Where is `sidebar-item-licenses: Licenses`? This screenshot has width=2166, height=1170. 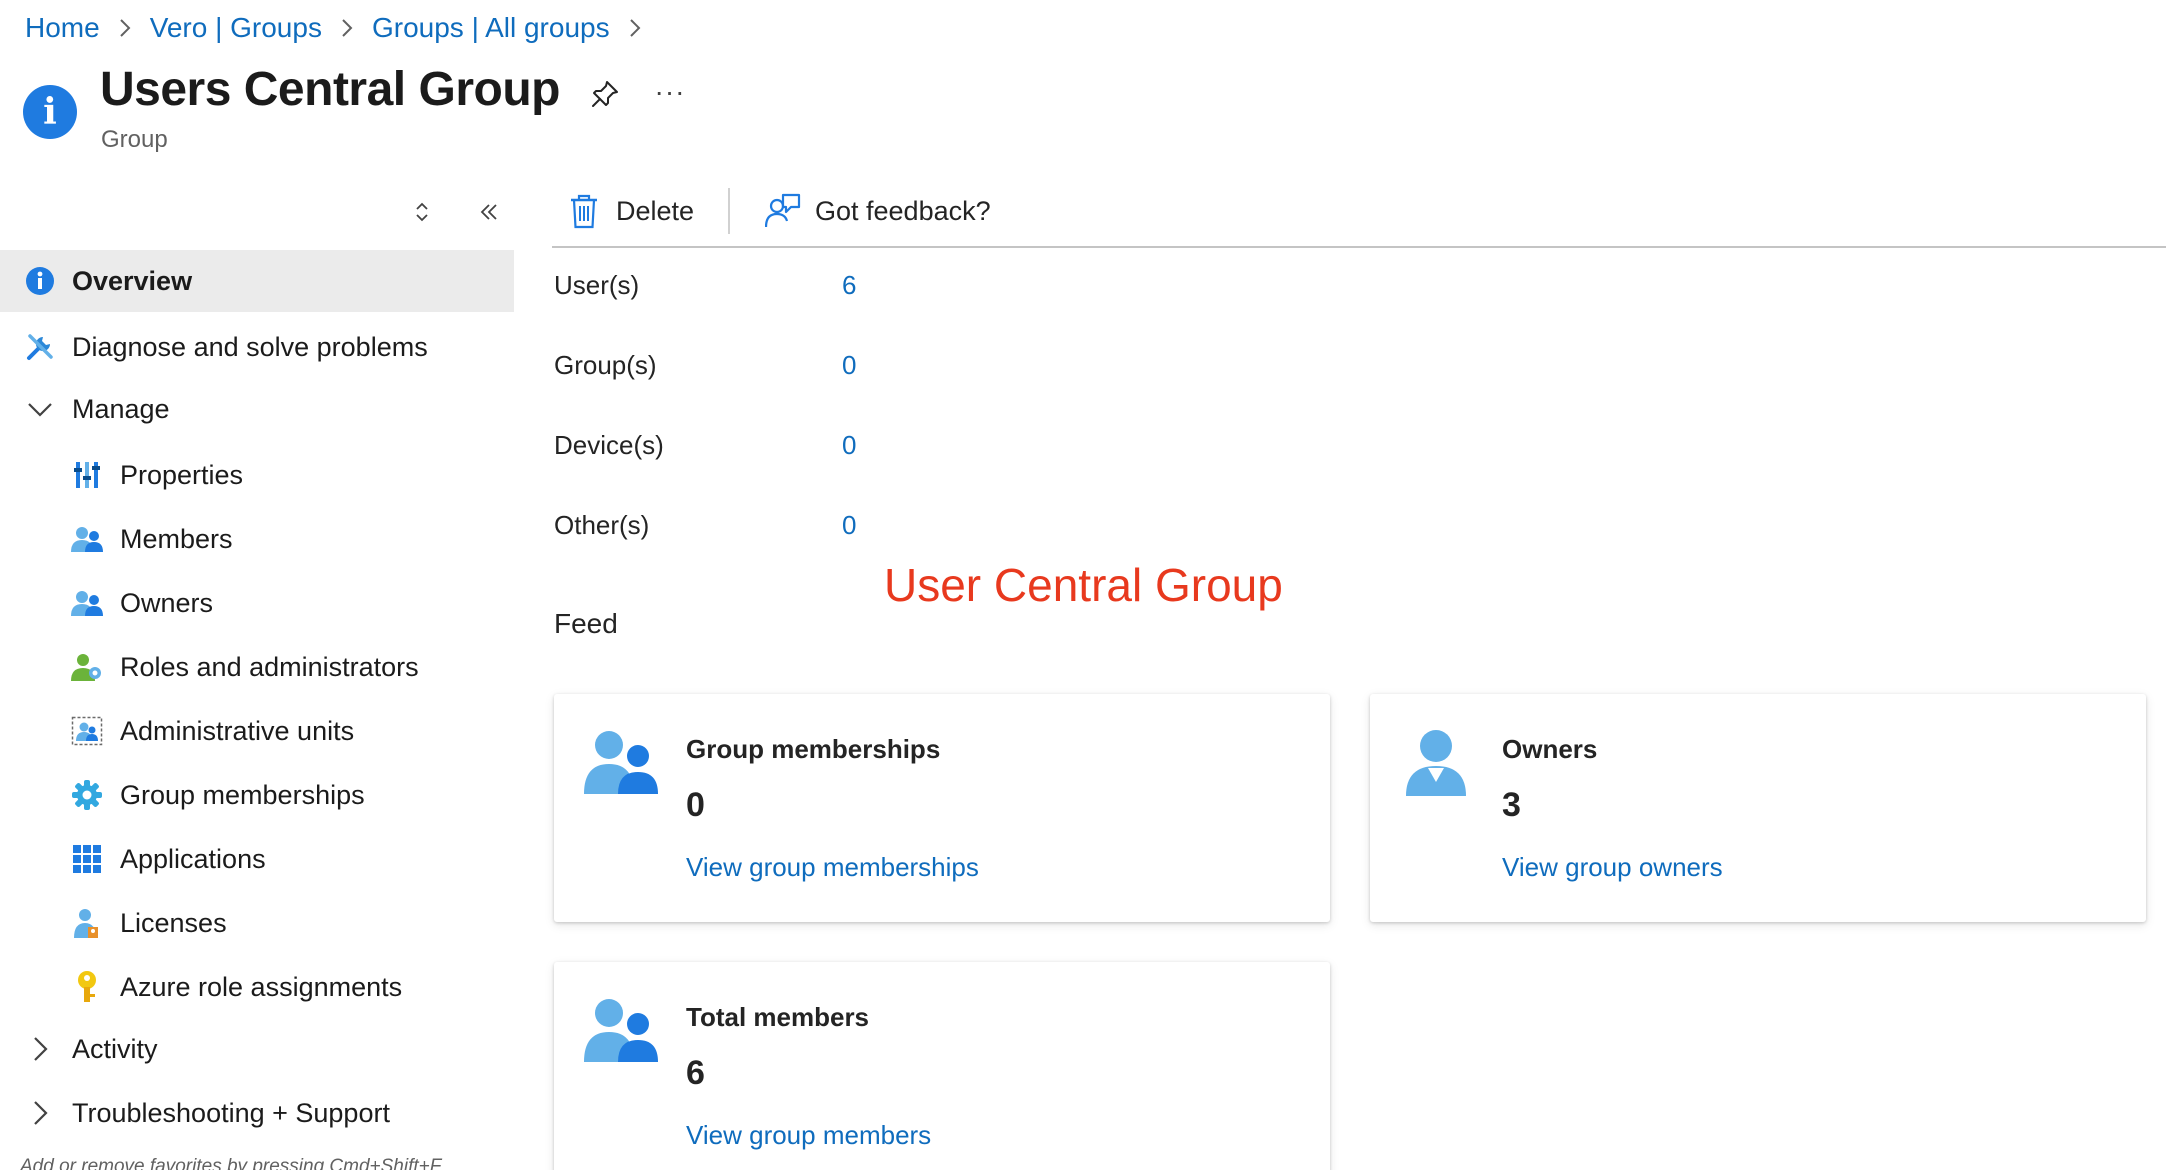 sidebar-item-licenses: Licenses is located at coordinates (257, 923).